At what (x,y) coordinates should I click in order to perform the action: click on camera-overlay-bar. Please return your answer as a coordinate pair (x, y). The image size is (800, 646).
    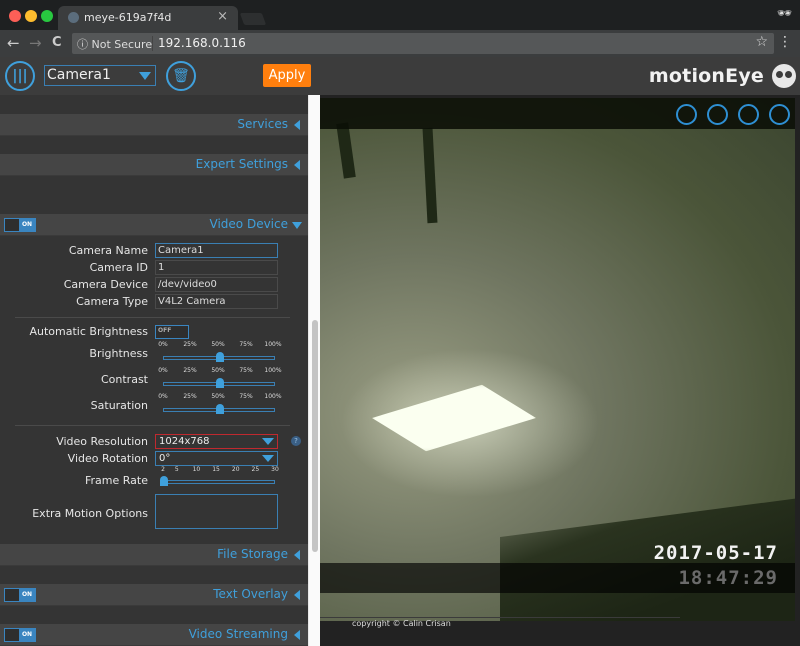
    Looking at the image, I should click on (557, 113).